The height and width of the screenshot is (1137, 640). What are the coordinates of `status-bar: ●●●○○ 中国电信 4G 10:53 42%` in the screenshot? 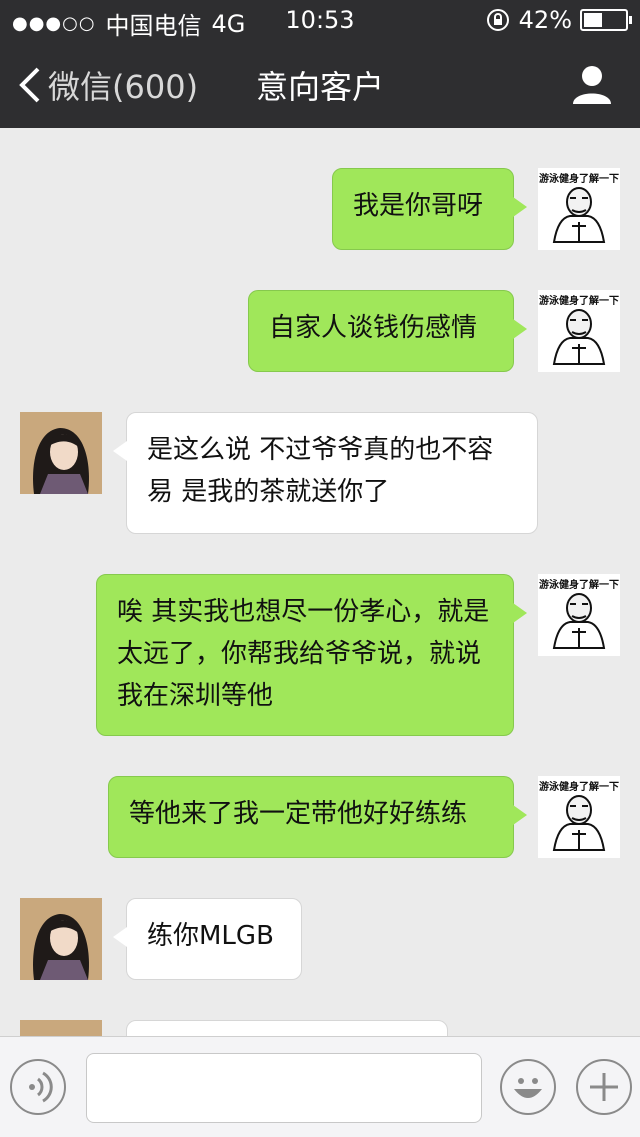 It's located at (320, 20).